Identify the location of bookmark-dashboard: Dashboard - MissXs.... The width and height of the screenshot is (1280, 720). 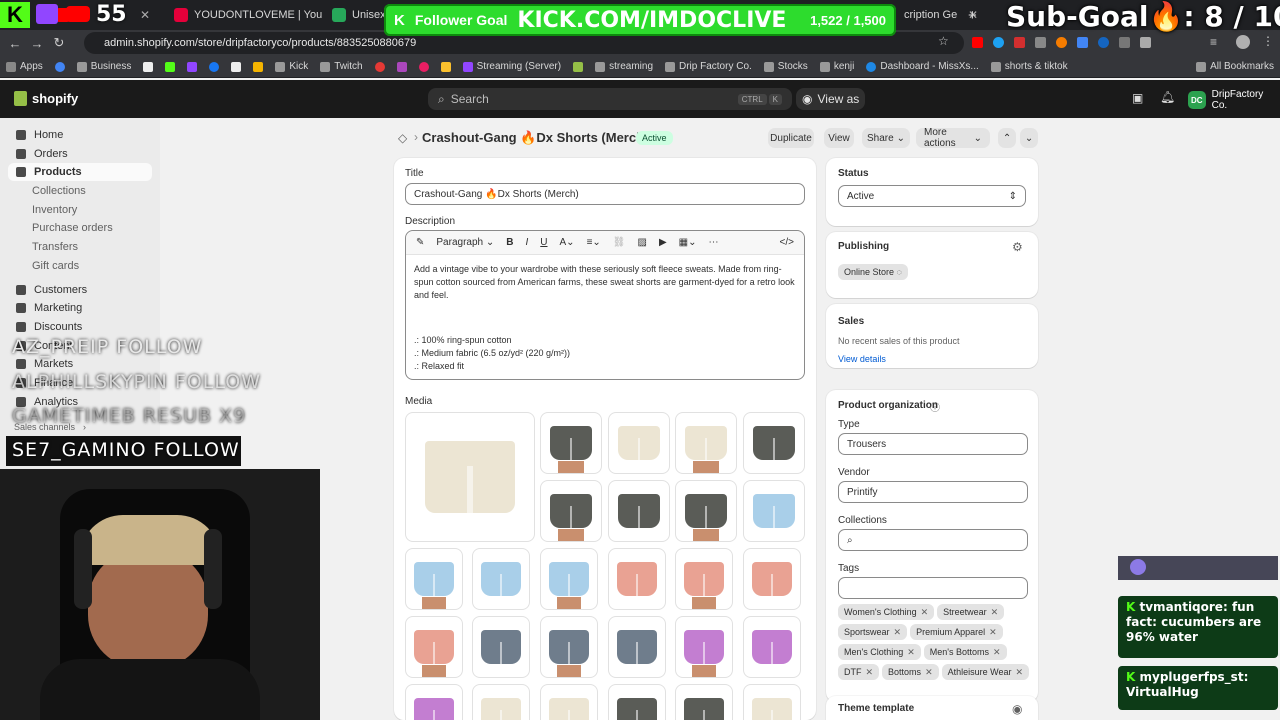
(922, 66).